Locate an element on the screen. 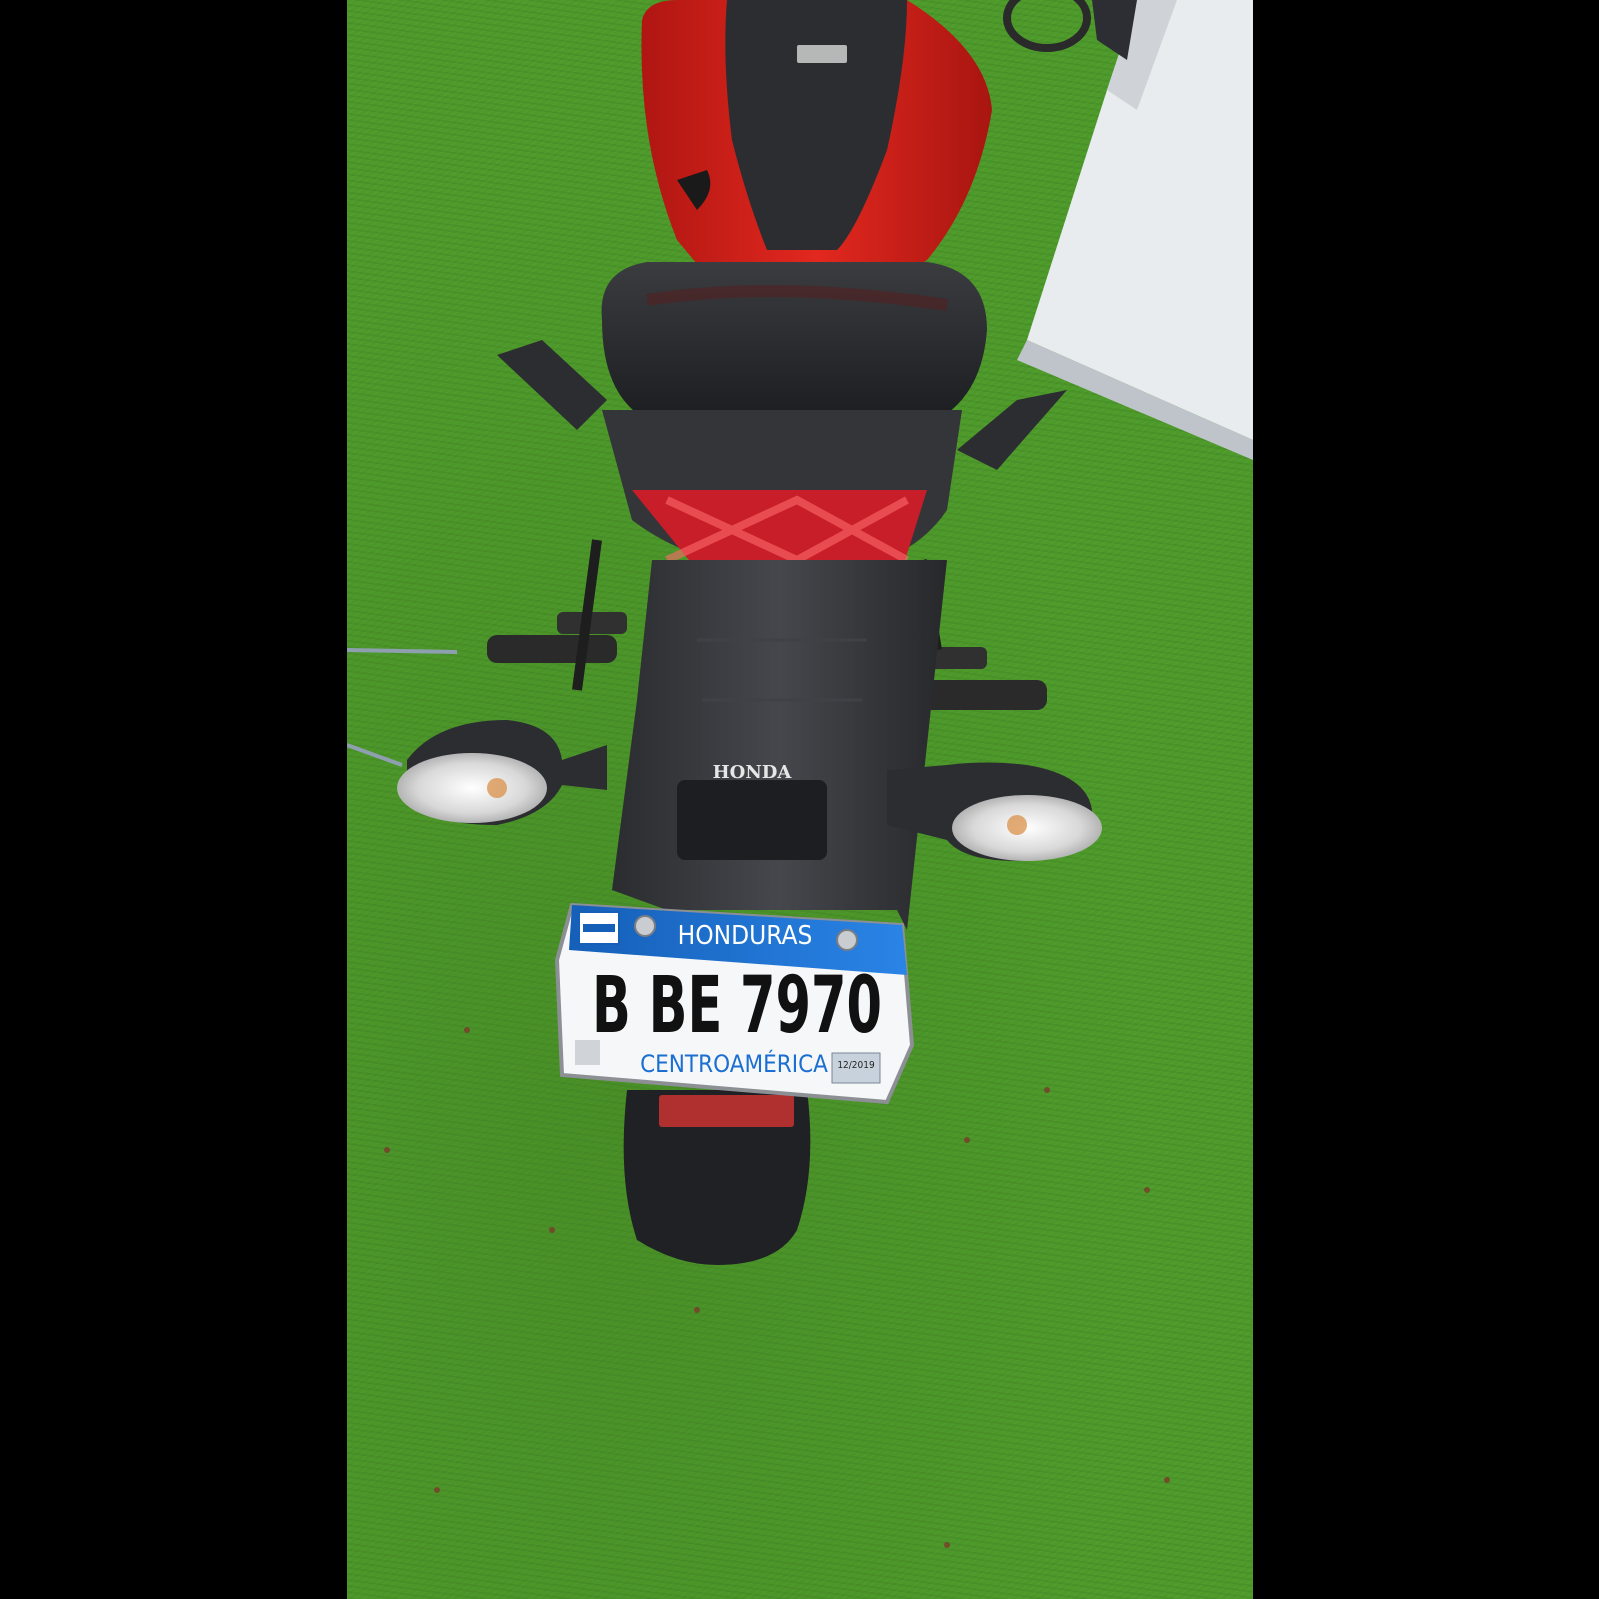 This screenshot has height=1599, width=1599. plate-region: CENTROAMÉRICA is located at coordinates (734, 1063).